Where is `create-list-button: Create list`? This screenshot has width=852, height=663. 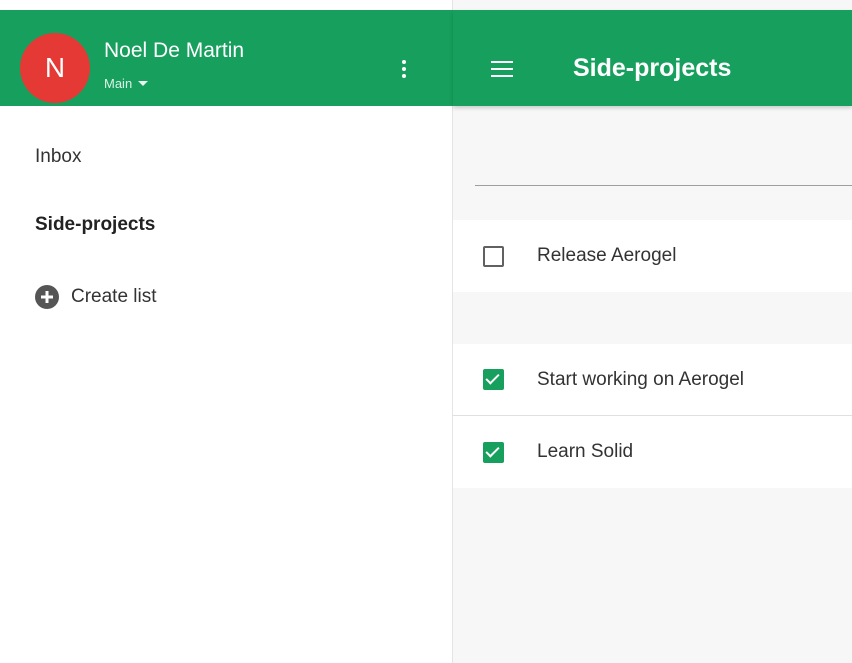 create-list-button: Create list is located at coordinates (96, 297).